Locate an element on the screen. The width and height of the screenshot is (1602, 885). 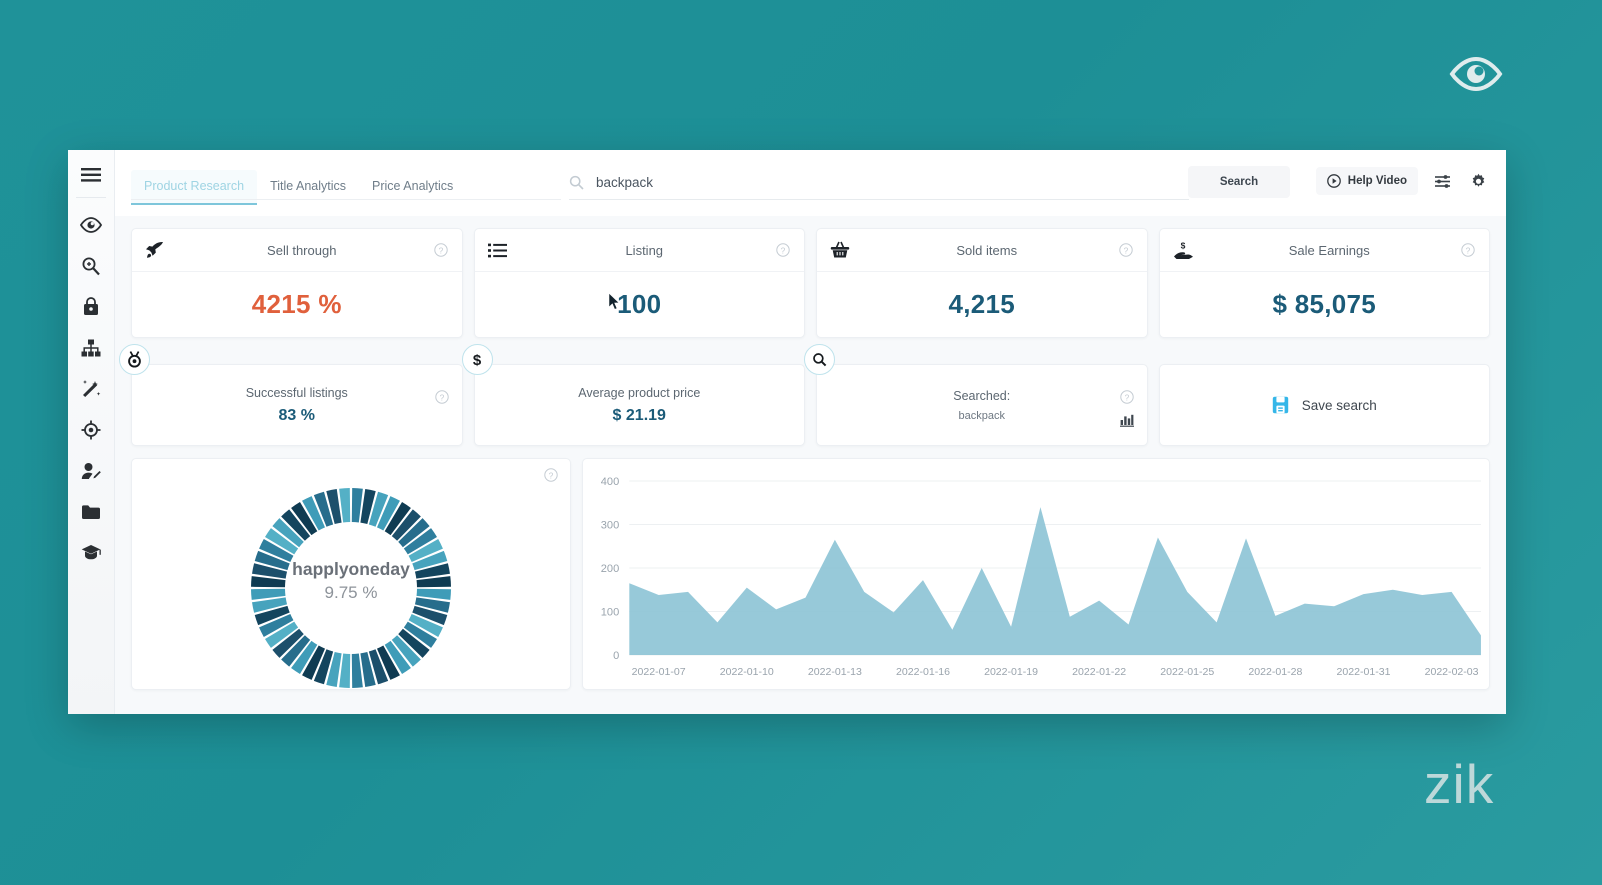
x-axis-tick-label: 2022-01-10 is located at coordinates (747, 672).